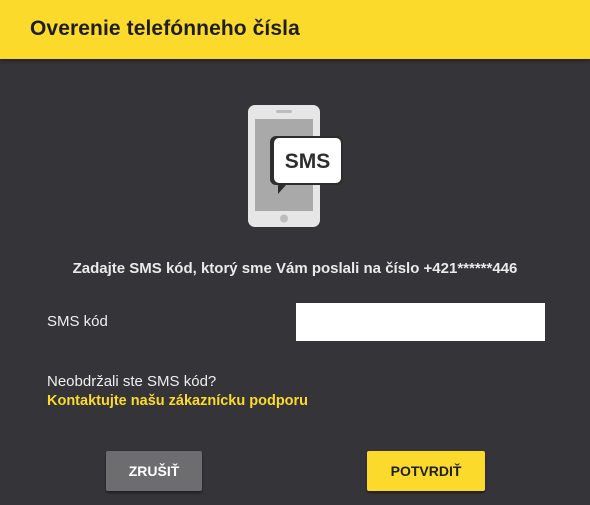 The width and height of the screenshot is (590, 505). What do you see at coordinates (165, 28) in the screenshot?
I see `dialog-title: Overenie telefónneho čísla` at bounding box center [165, 28].